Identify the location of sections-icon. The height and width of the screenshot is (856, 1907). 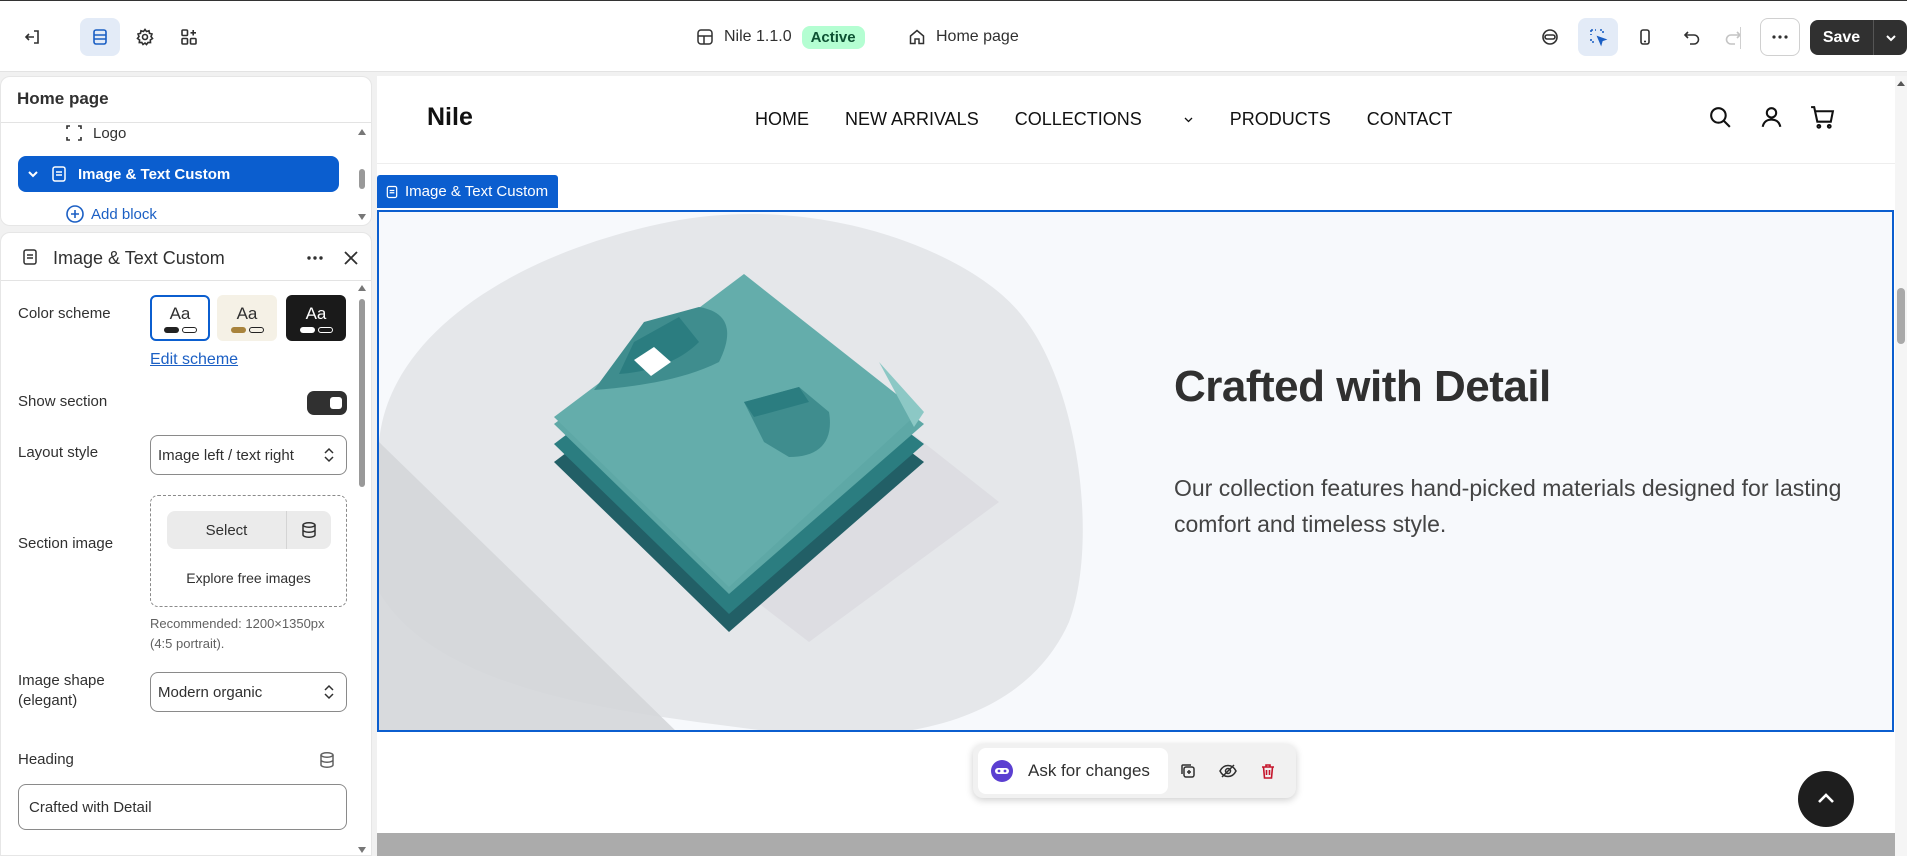
(100, 37).